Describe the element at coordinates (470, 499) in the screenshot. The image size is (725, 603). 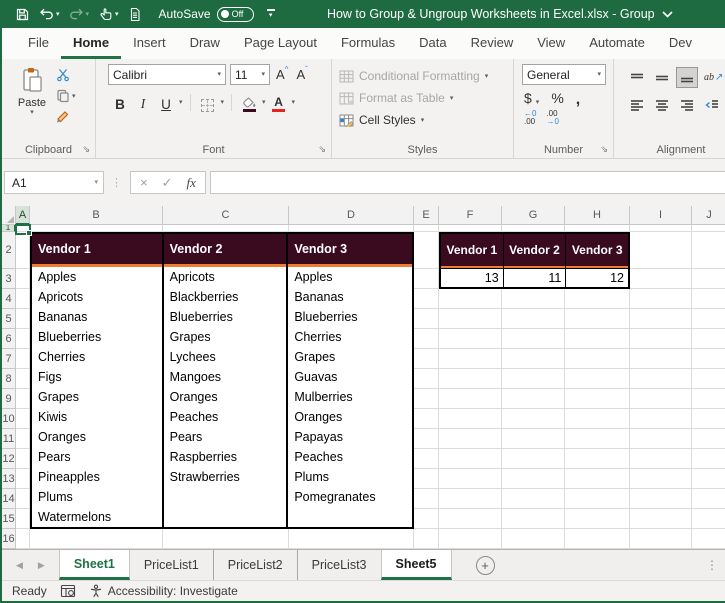
I see `cell-F14` at that location.